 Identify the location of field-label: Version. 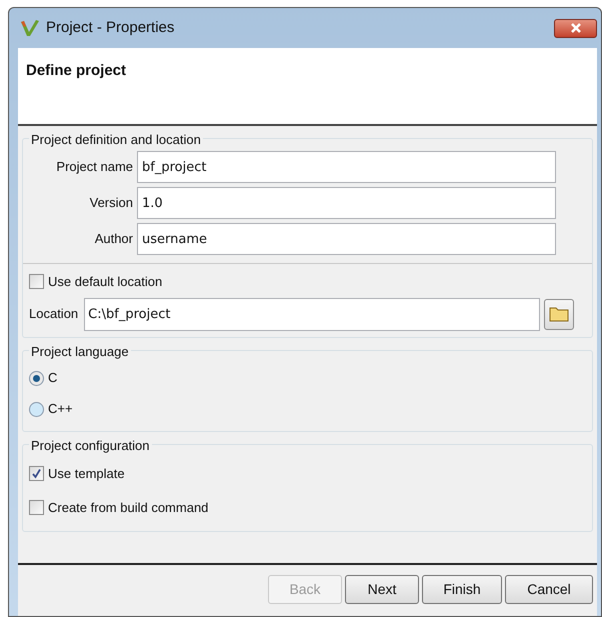
(111, 203).